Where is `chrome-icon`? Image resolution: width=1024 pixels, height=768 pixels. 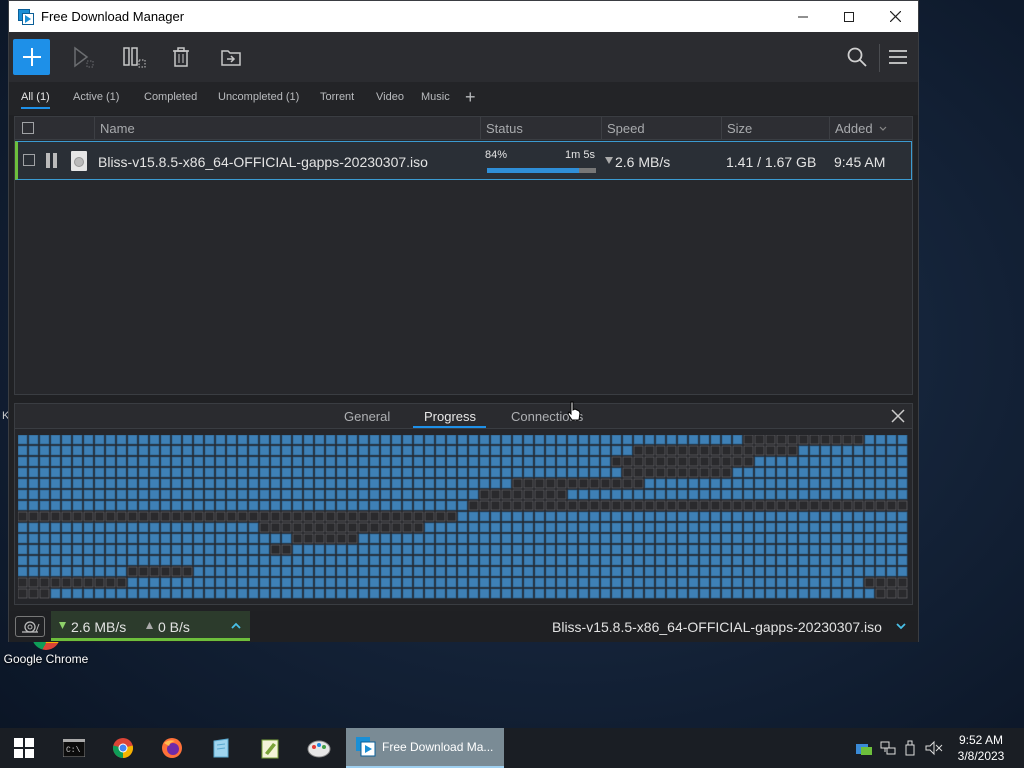
chrome-icon is located at coordinates (123, 748).